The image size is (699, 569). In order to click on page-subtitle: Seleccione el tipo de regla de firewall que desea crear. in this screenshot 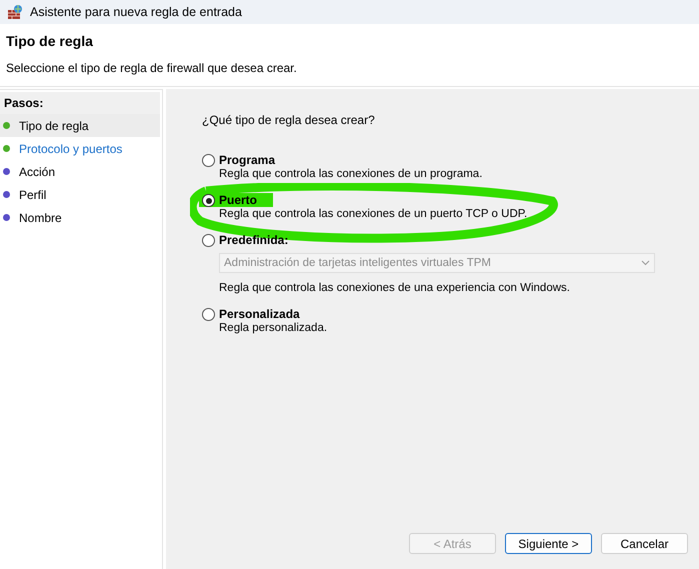, I will do `click(152, 68)`.